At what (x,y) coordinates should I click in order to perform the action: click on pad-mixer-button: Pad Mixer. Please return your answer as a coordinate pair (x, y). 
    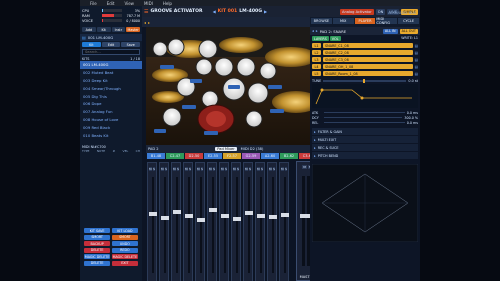
    Looking at the image, I should click on (226, 149).